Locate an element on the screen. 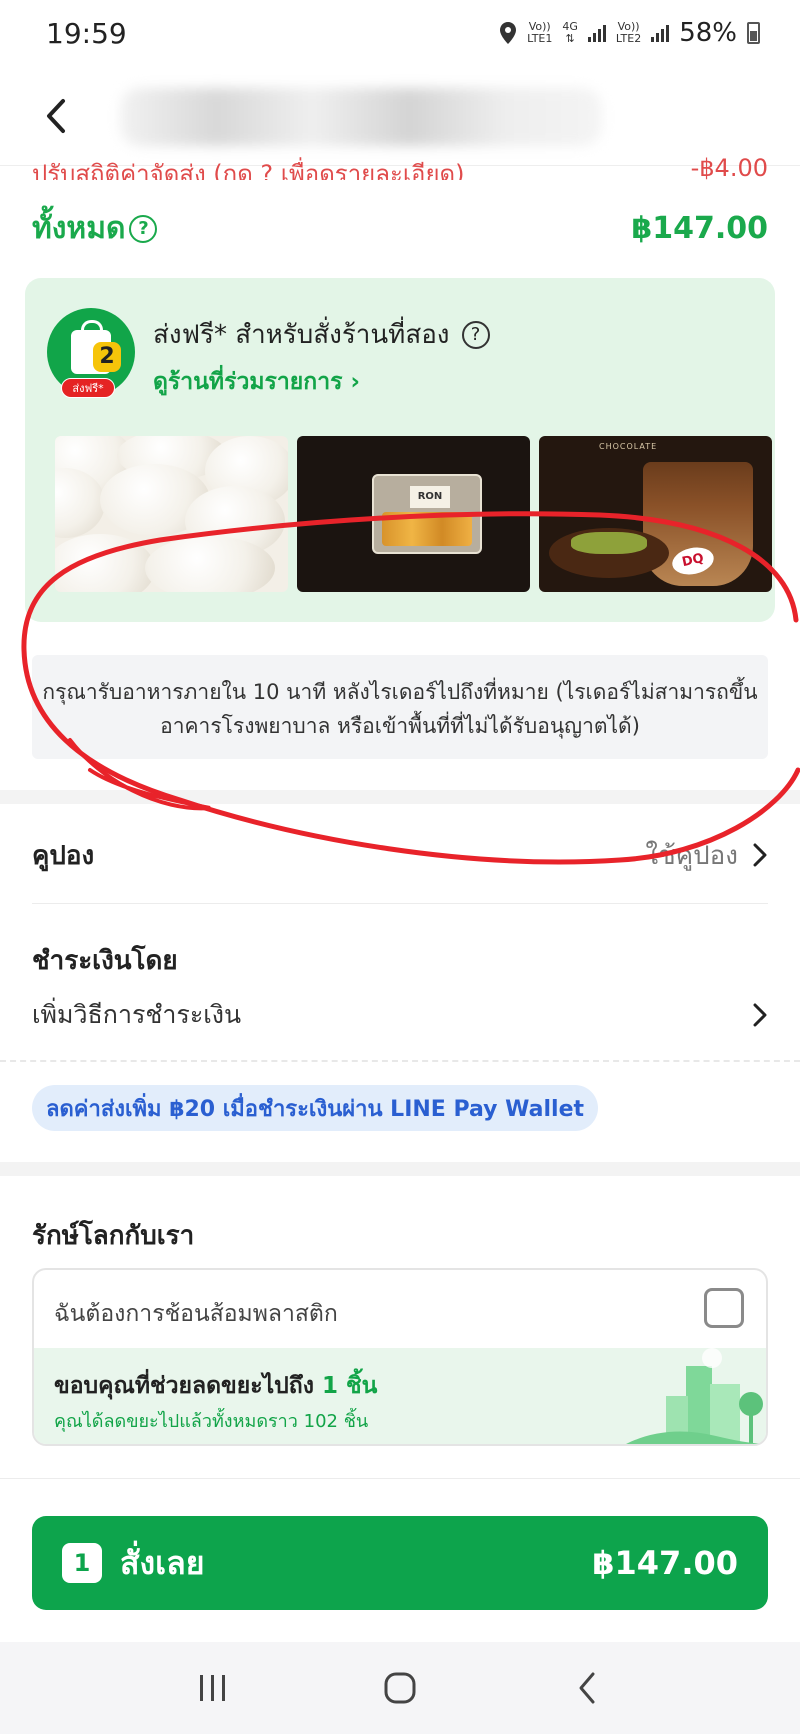 This screenshot has height=1734, width=800. signal1-icon is located at coordinates (596, 33).